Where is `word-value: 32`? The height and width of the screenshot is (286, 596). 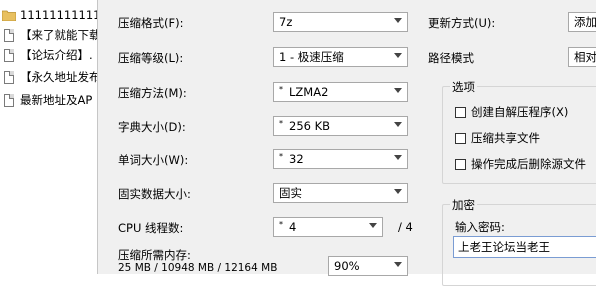
word-value: 32 is located at coordinates (296, 159).